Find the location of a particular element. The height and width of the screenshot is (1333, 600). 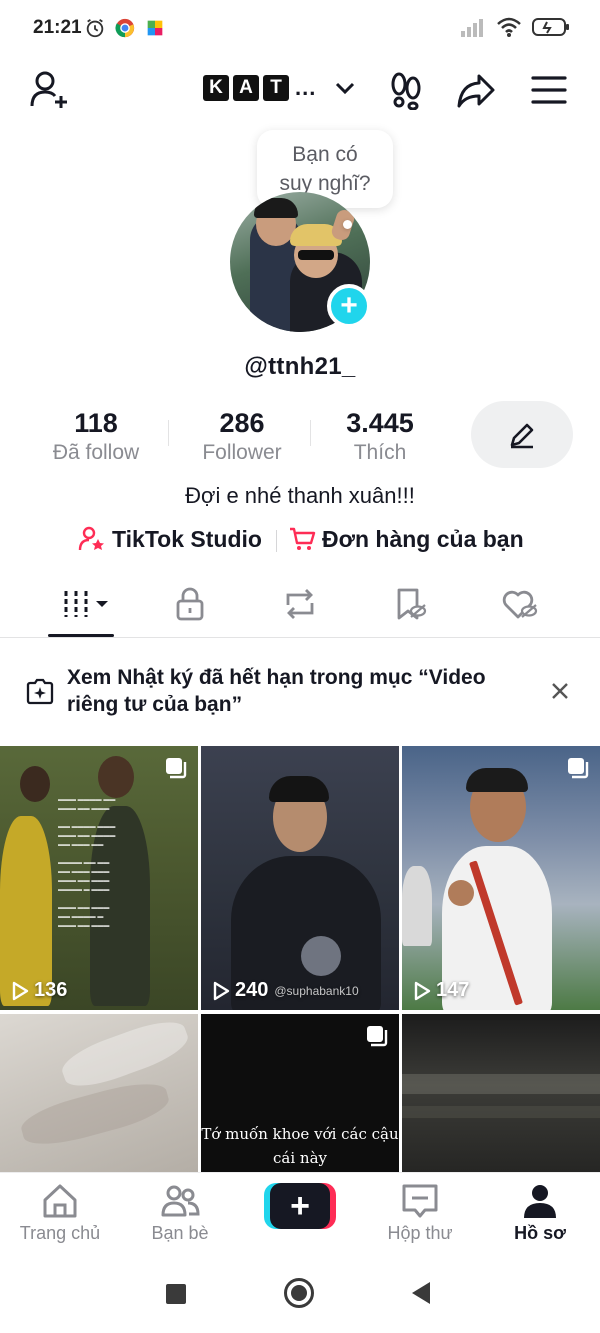

repost-icon is located at coordinates (300, 604).